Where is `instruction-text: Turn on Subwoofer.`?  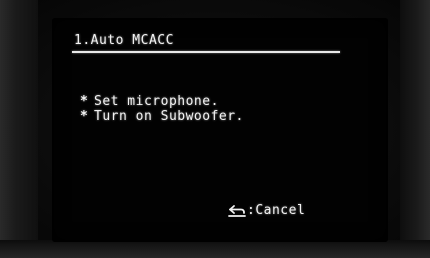 instruction-text: Turn on Subwoofer. is located at coordinates (169, 116).